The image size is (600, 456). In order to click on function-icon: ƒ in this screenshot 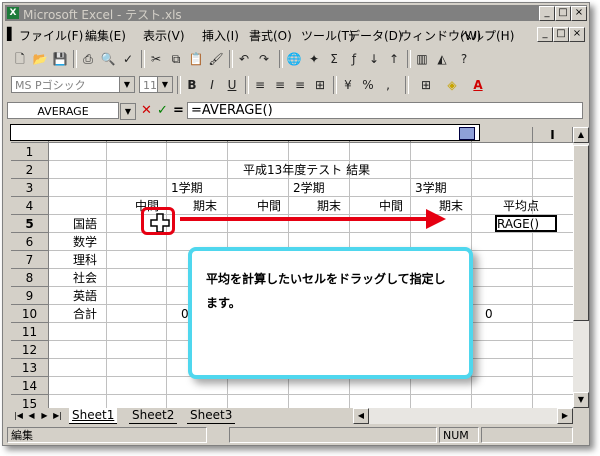, I will do `click(354, 59)`.